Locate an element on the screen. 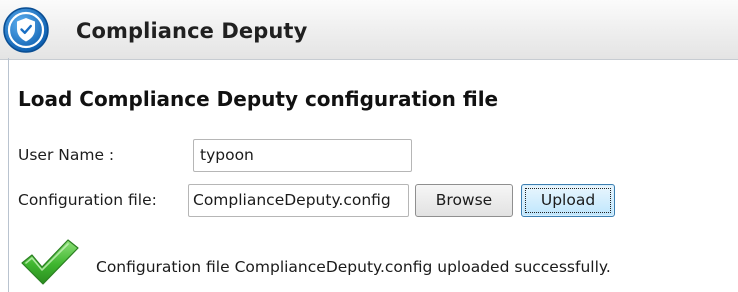 This screenshot has height=292, width=738. configuration-file-label: Configuration file: is located at coordinates (87, 200).